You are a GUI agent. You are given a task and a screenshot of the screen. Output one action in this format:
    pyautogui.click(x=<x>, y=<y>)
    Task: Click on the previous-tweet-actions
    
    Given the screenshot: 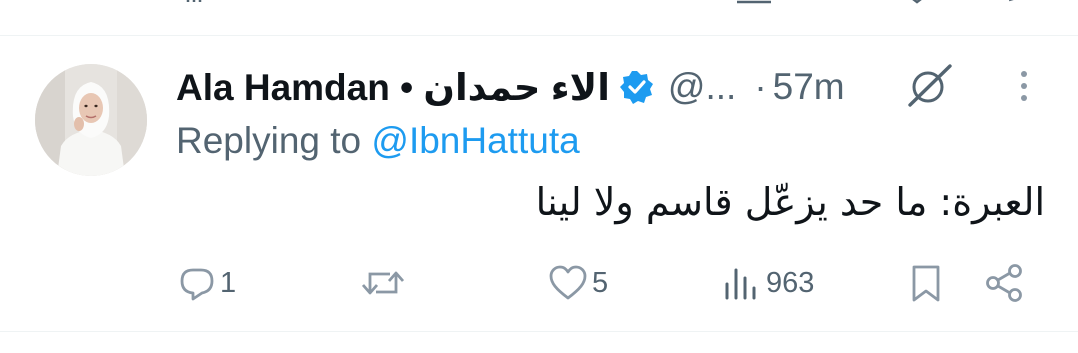 What is the action you would take?
    pyautogui.click(x=539, y=3)
    